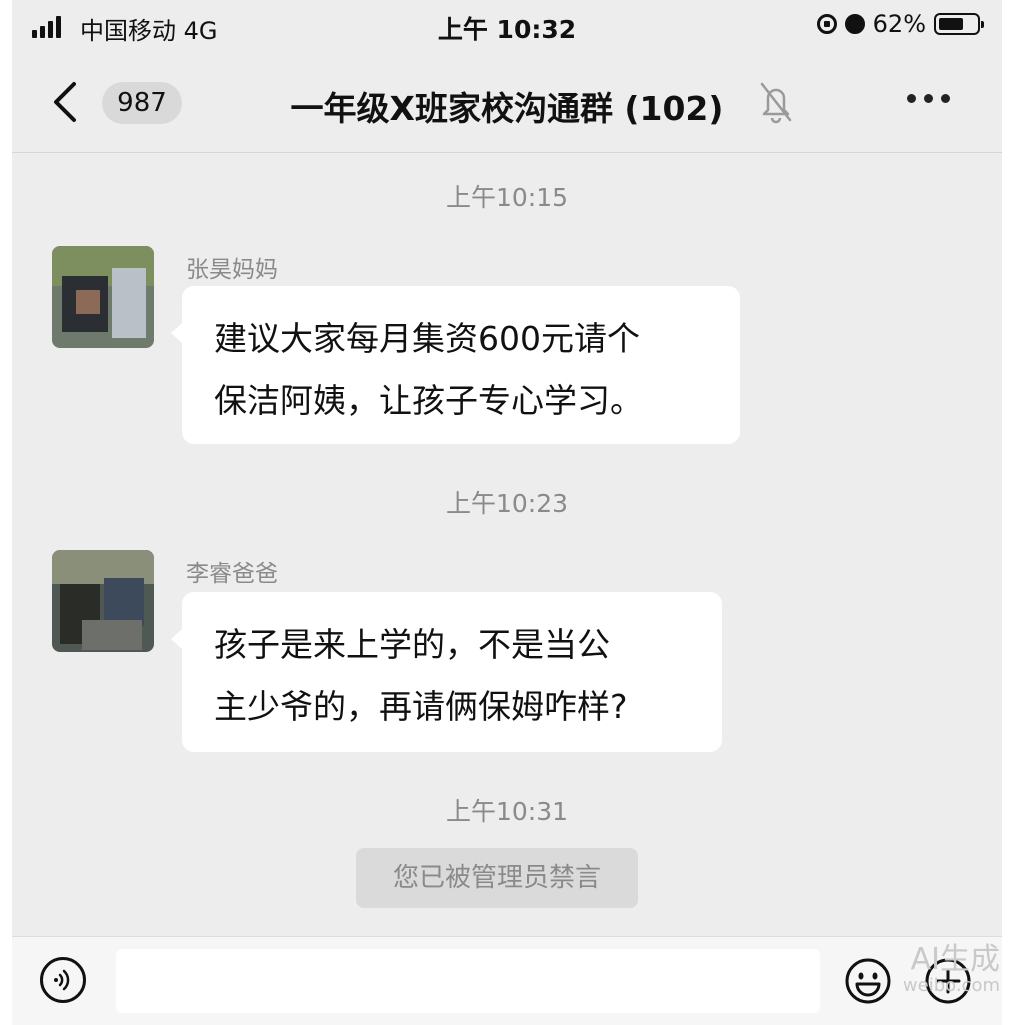  What do you see at coordinates (776, 101) in the screenshot?
I see `bell-muted-icon` at bounding box center [776, 101].